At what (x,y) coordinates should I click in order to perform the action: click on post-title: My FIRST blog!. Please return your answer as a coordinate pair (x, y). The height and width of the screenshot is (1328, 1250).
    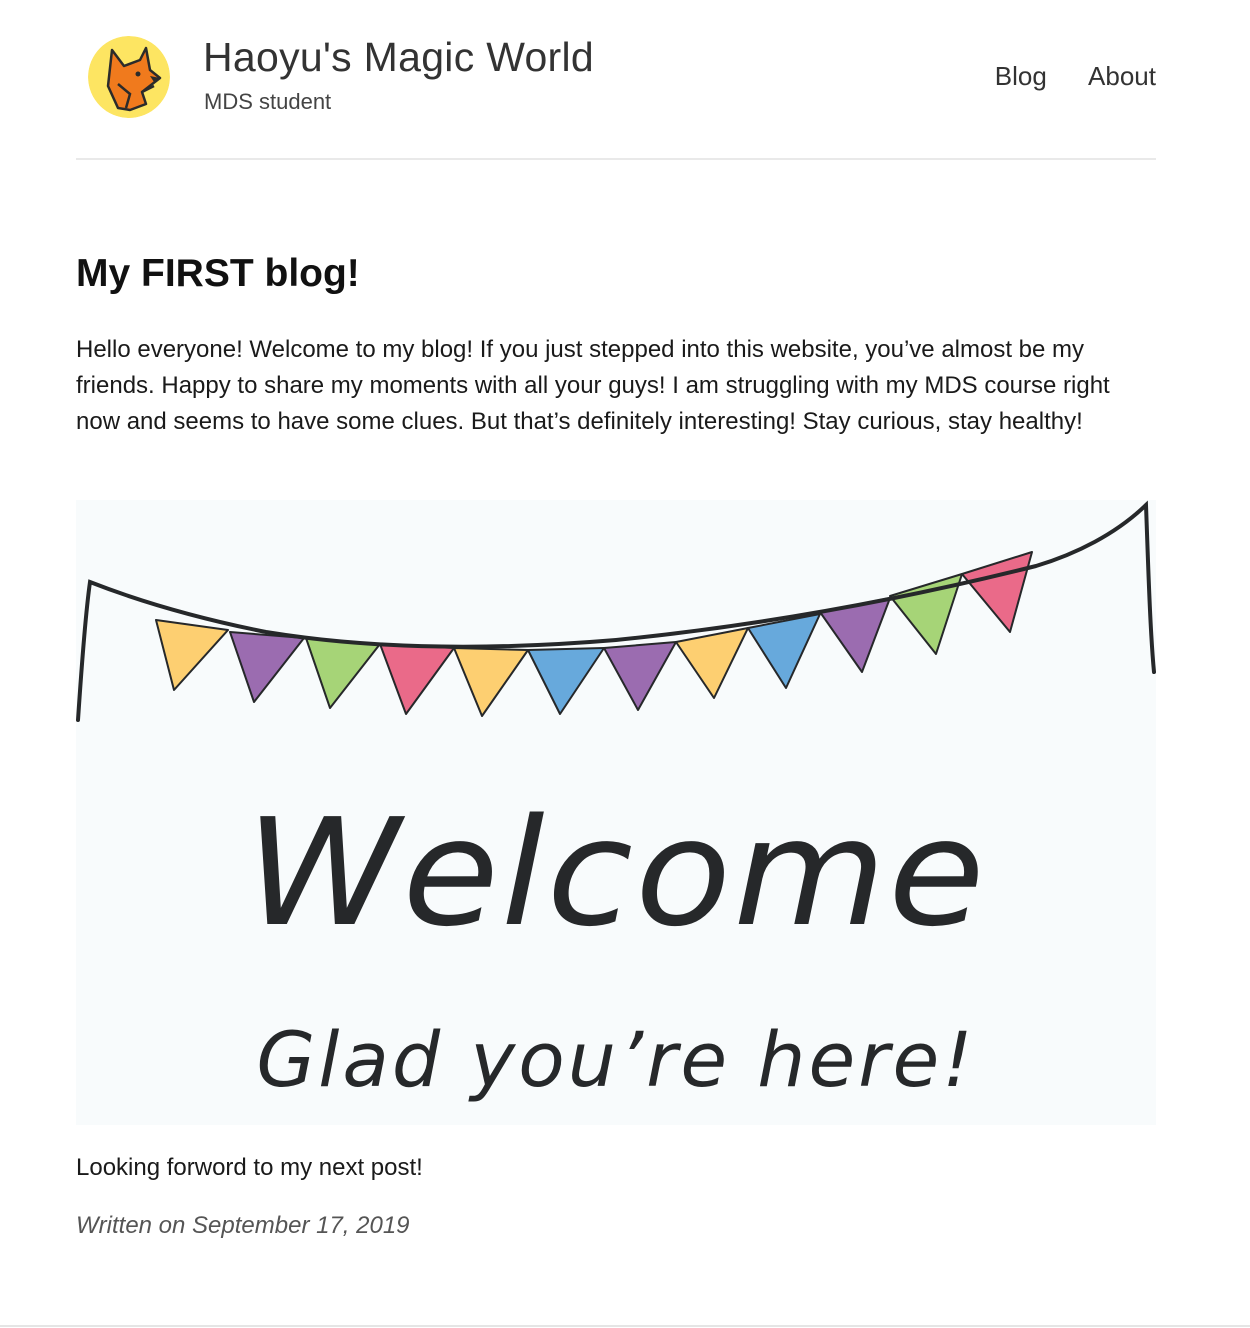
    Looking at the image, I should click on (218, 273).